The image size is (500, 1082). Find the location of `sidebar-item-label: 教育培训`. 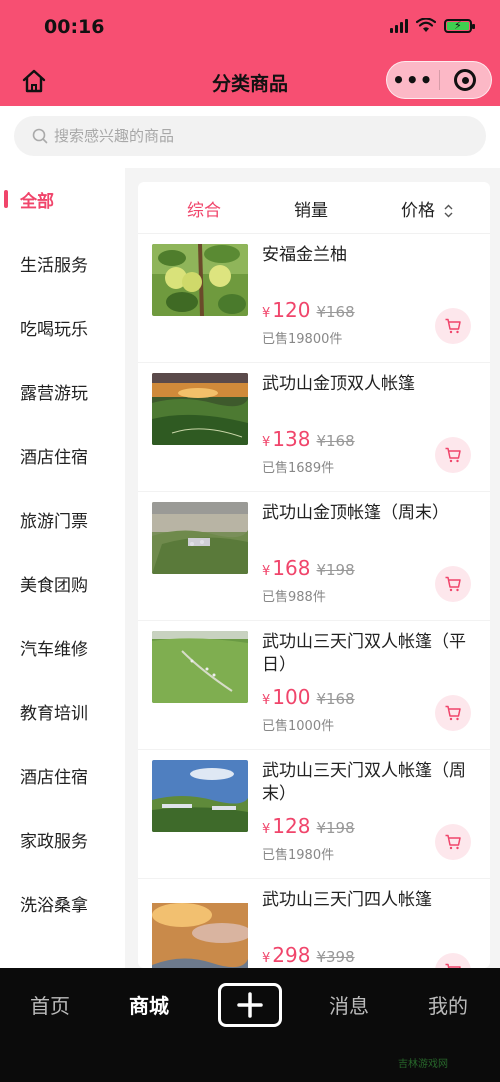

sidebar-item-label: 教育培训 is located at coordinates (54, 713).